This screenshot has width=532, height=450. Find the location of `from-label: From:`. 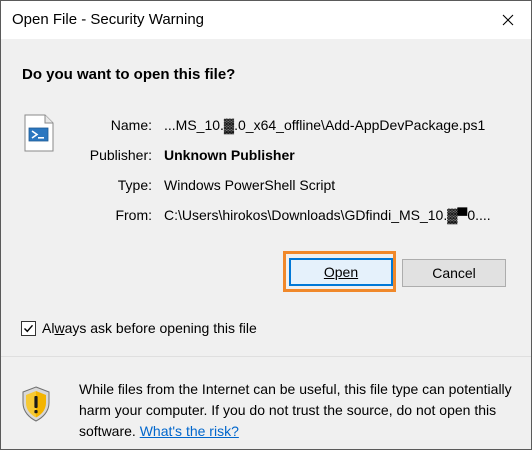

from-label: From: is located at coordinates (133, 215).